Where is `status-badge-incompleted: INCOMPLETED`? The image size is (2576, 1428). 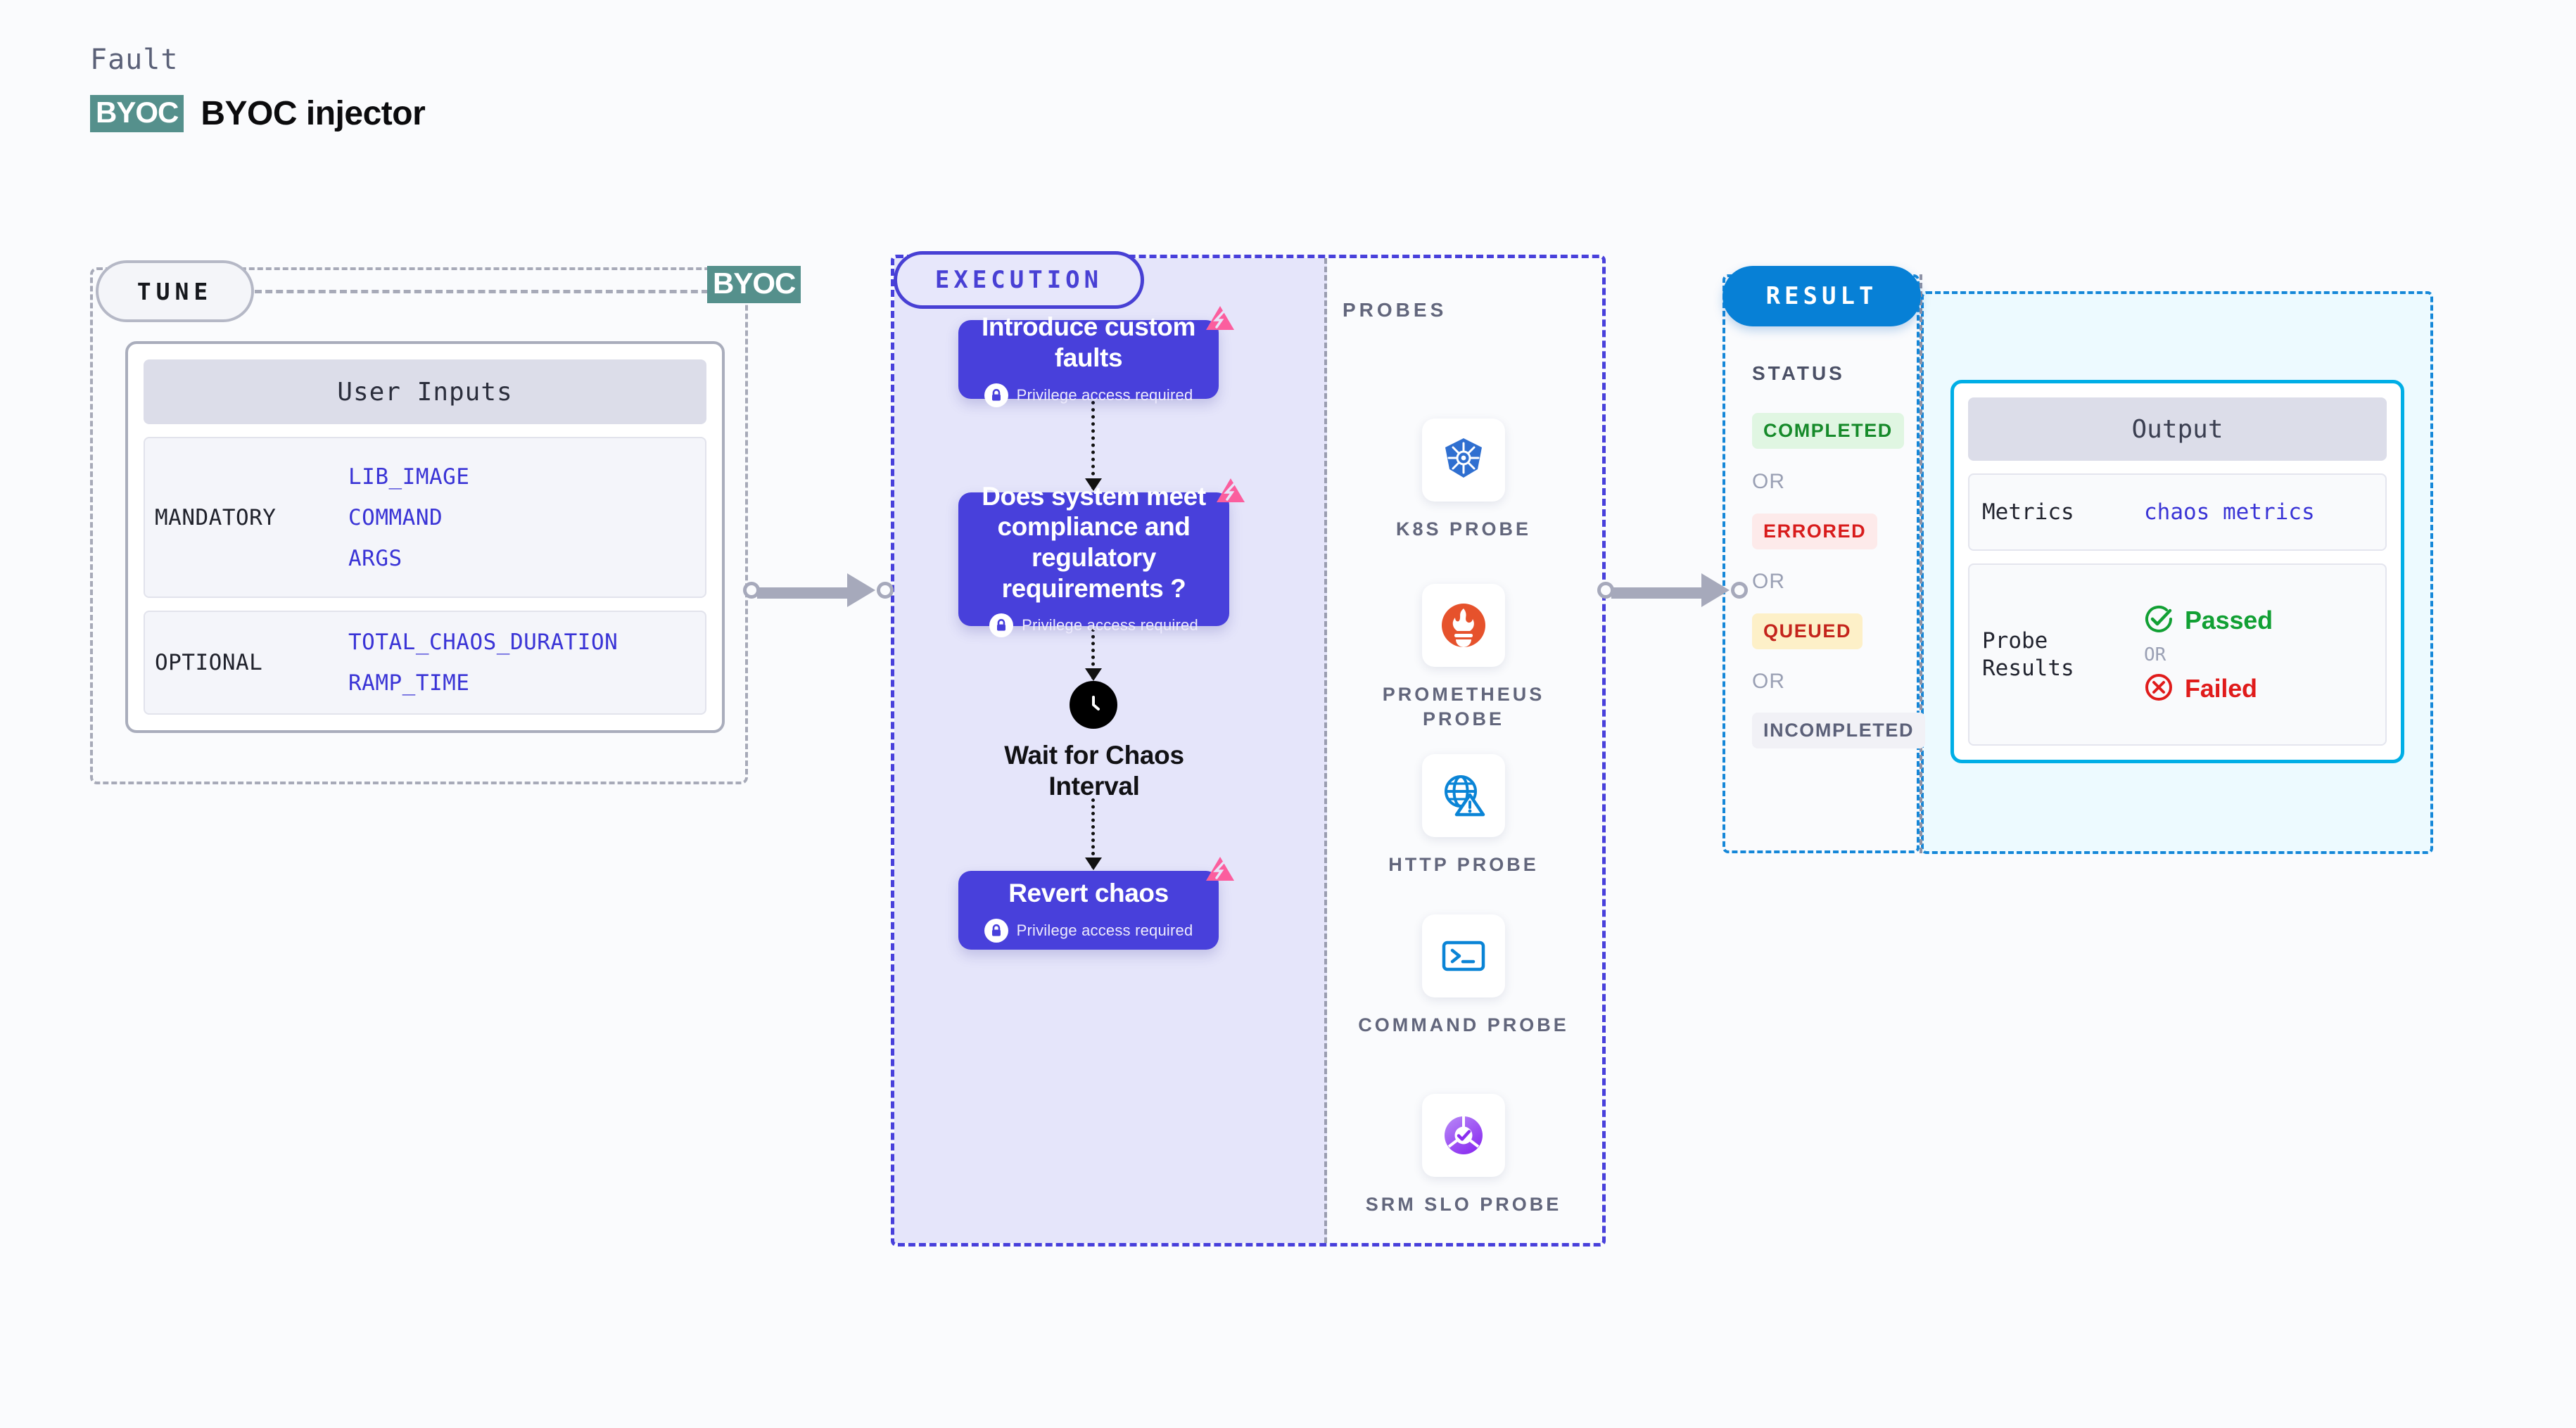
status-badge-incompleted: INCOMPLETED is located at coordinates (1839, 730).